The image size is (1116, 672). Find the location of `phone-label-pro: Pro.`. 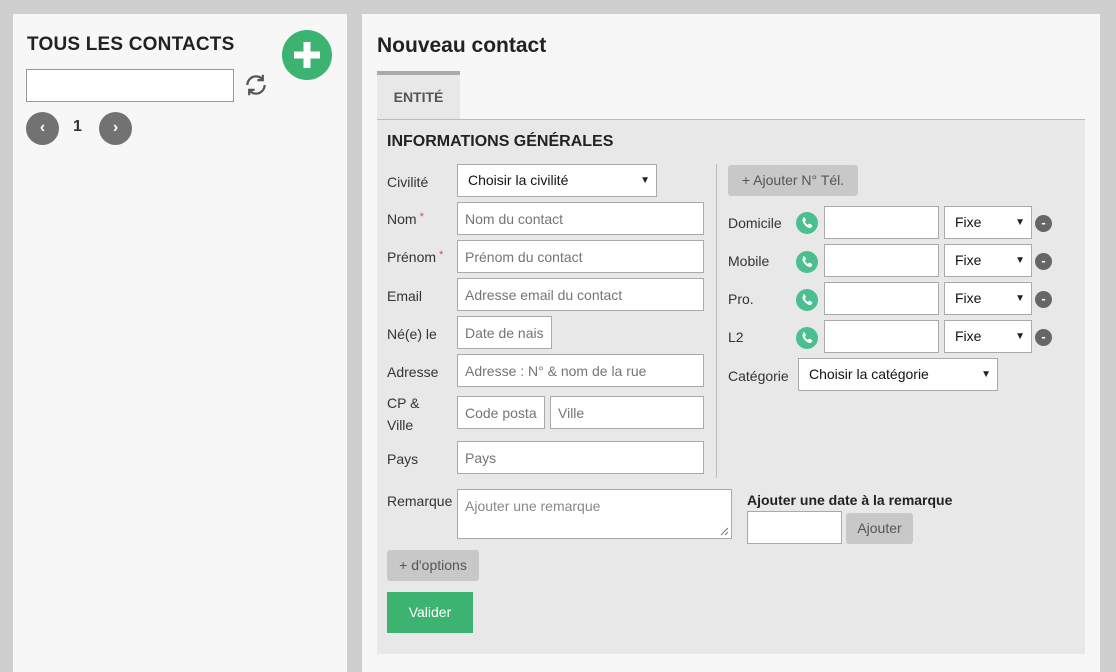

phone-label-pro: Pro. is located at coordinates (741, 299).